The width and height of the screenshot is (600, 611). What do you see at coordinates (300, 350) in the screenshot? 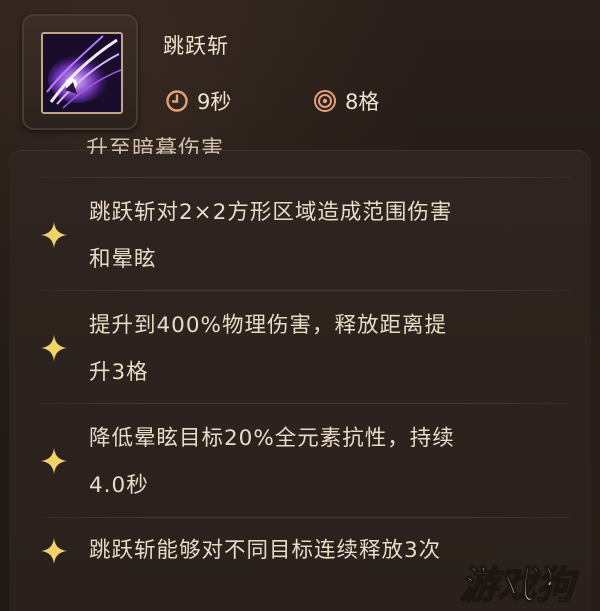
I see `effect-row-2: 提升到400%物理伤害，释放距离提 升3格` at bounding box center [300, 350].